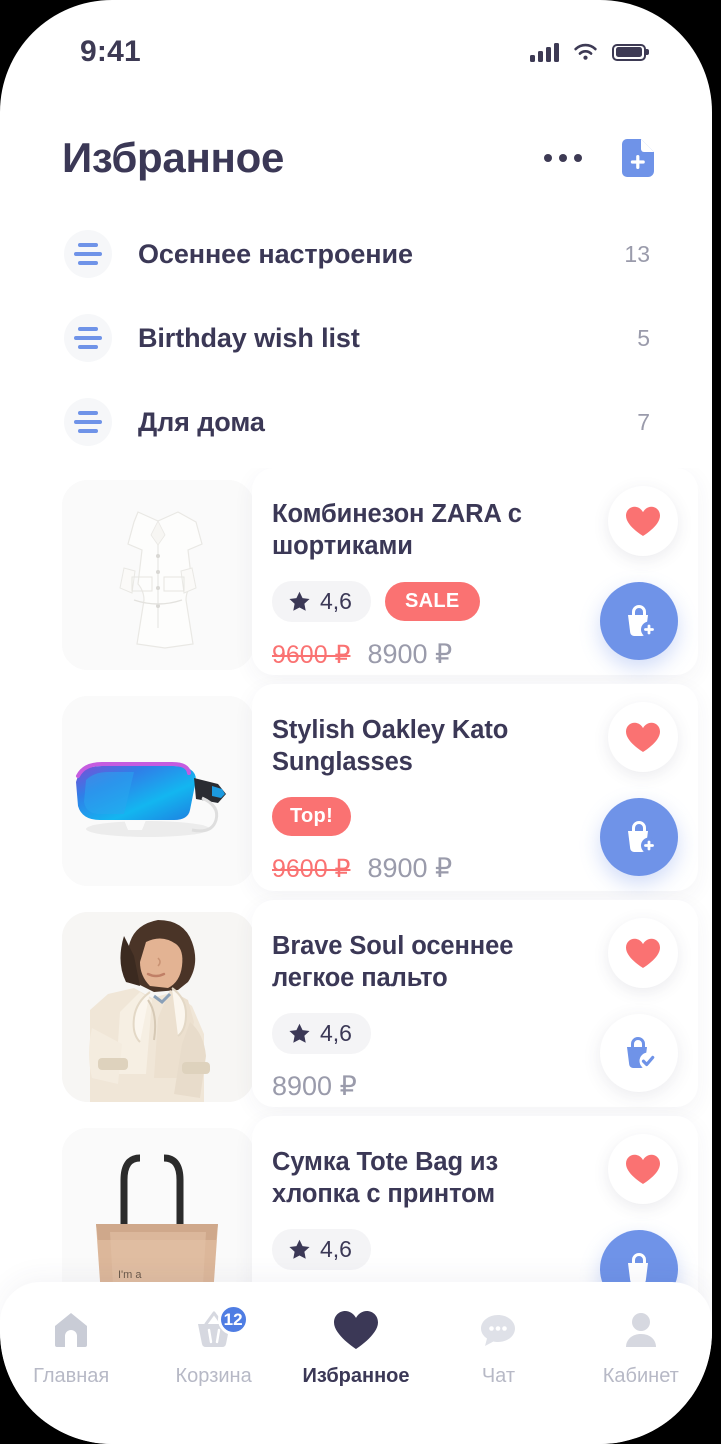 This screenshot has width=721, height=1444. I want to click on collection-label: Осеннее настроение, so click(275, 253).